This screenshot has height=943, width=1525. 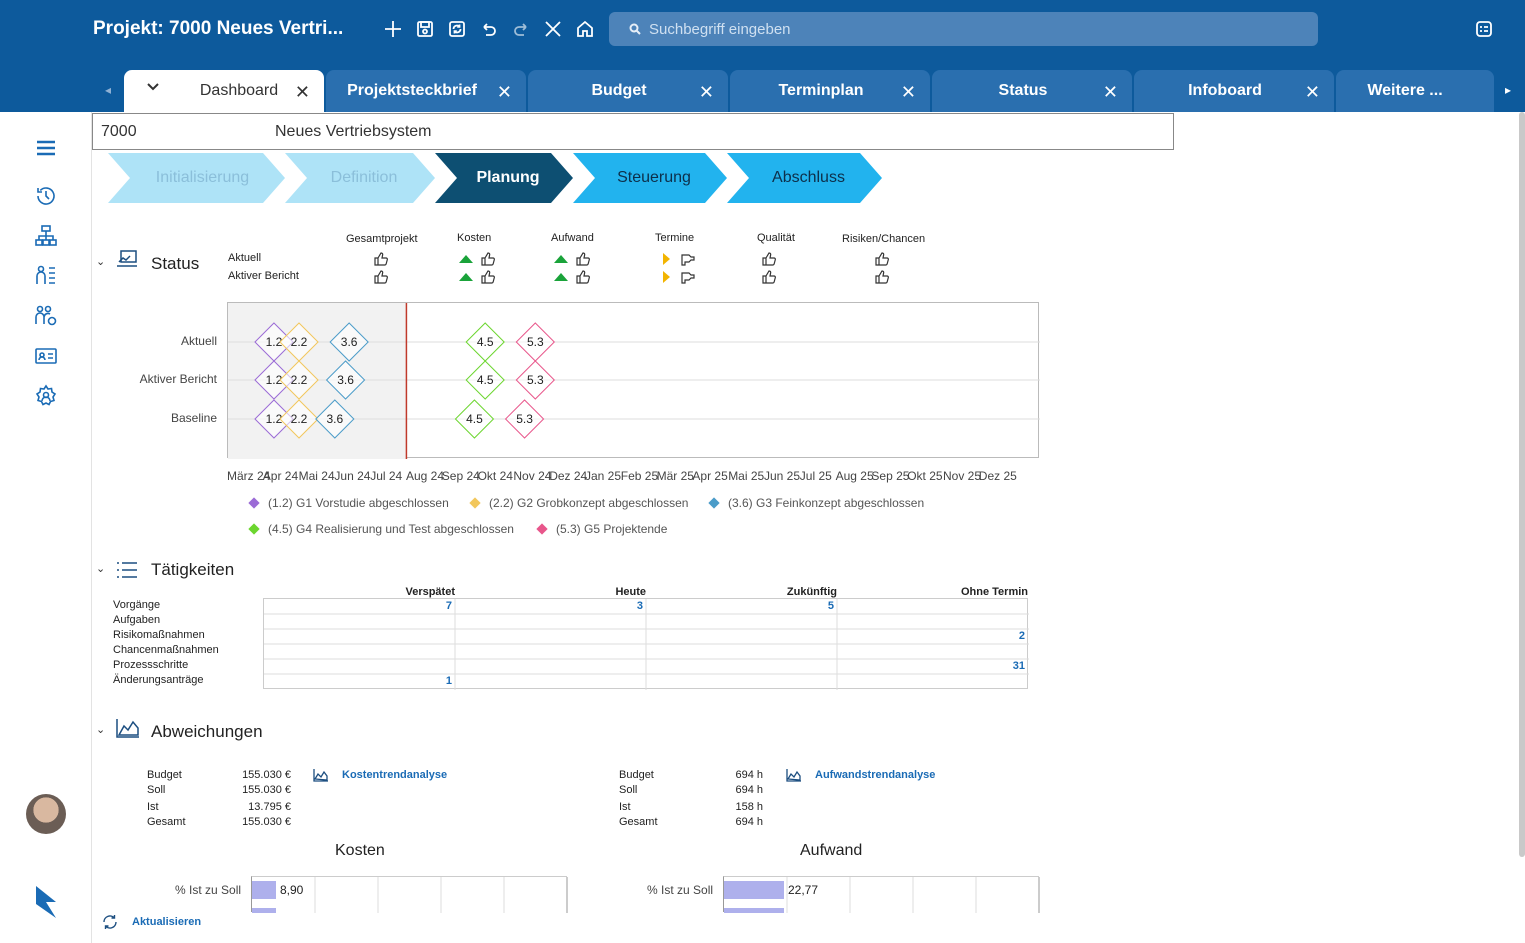 What do you see at coordinates (46, 276) in the screenshot?
I see `resources-icon` at bounding box center [46, 276].